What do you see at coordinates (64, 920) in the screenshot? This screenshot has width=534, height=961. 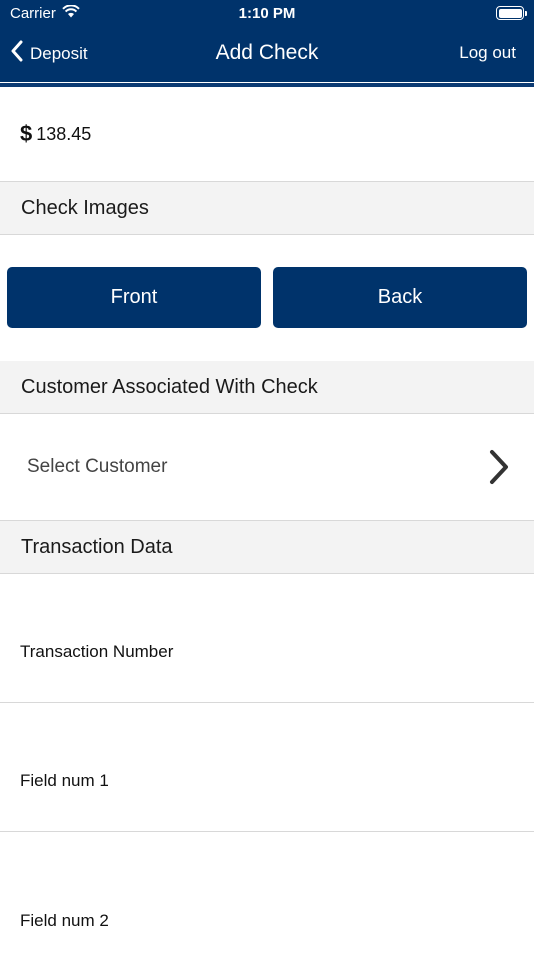 I see `field-label: Field num 2` at bounding box center [64, 920].